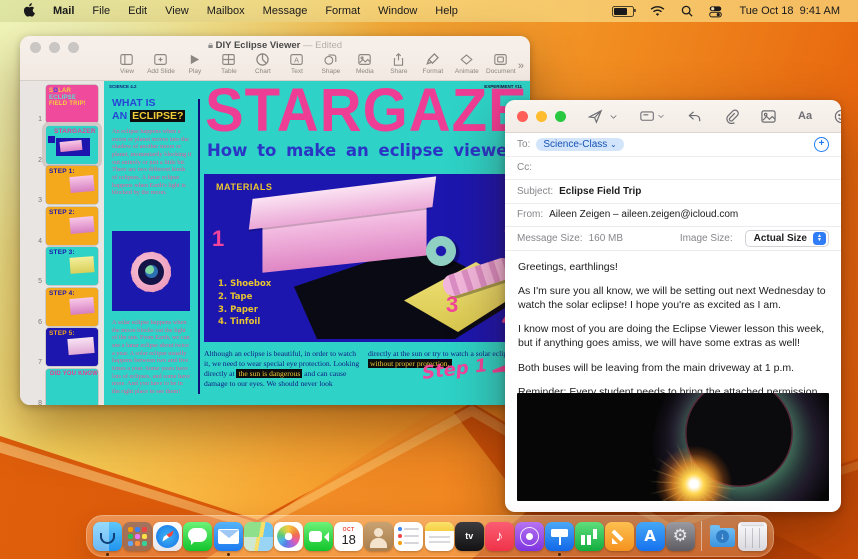 Image resolution: width=858 pixels, height=559 pixels. Describe the element at coordinates (715, 11) in the screenshot. I see `control-center-icon` at that location.